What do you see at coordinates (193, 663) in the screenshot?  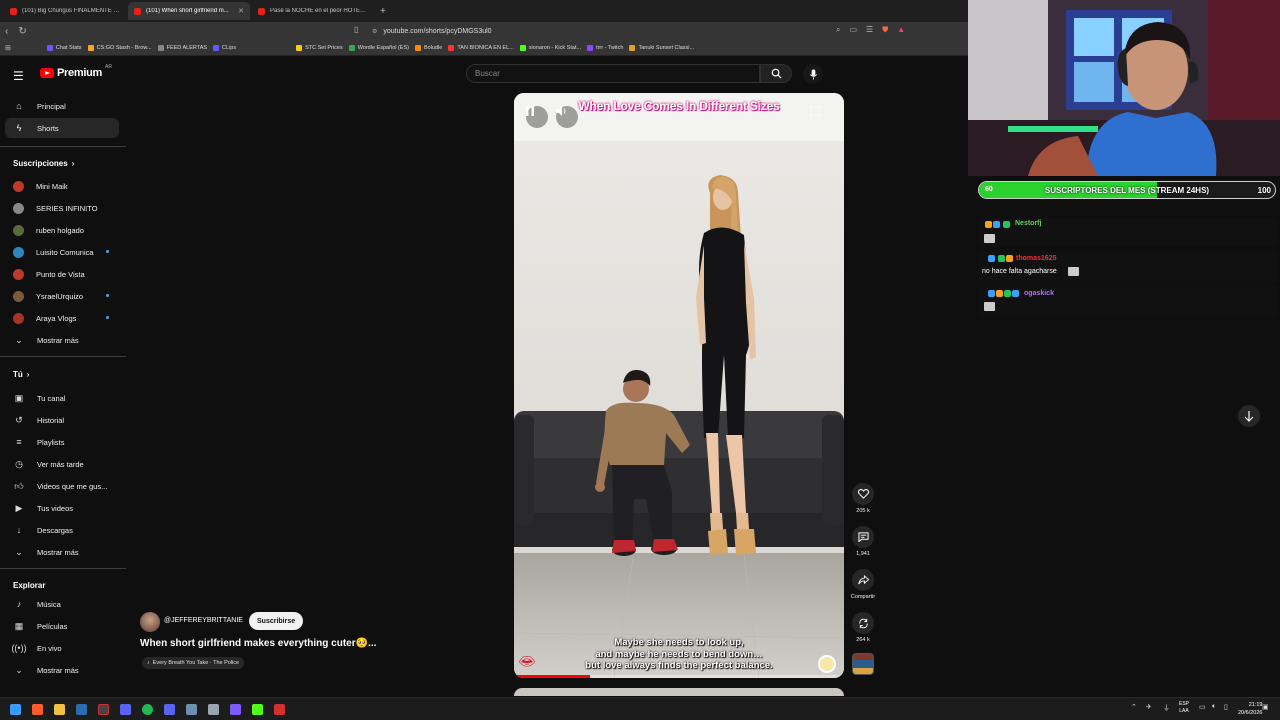 I see `song-chip: ♪ Every Breath You Take · The Police` at bounding box center [193, 663].